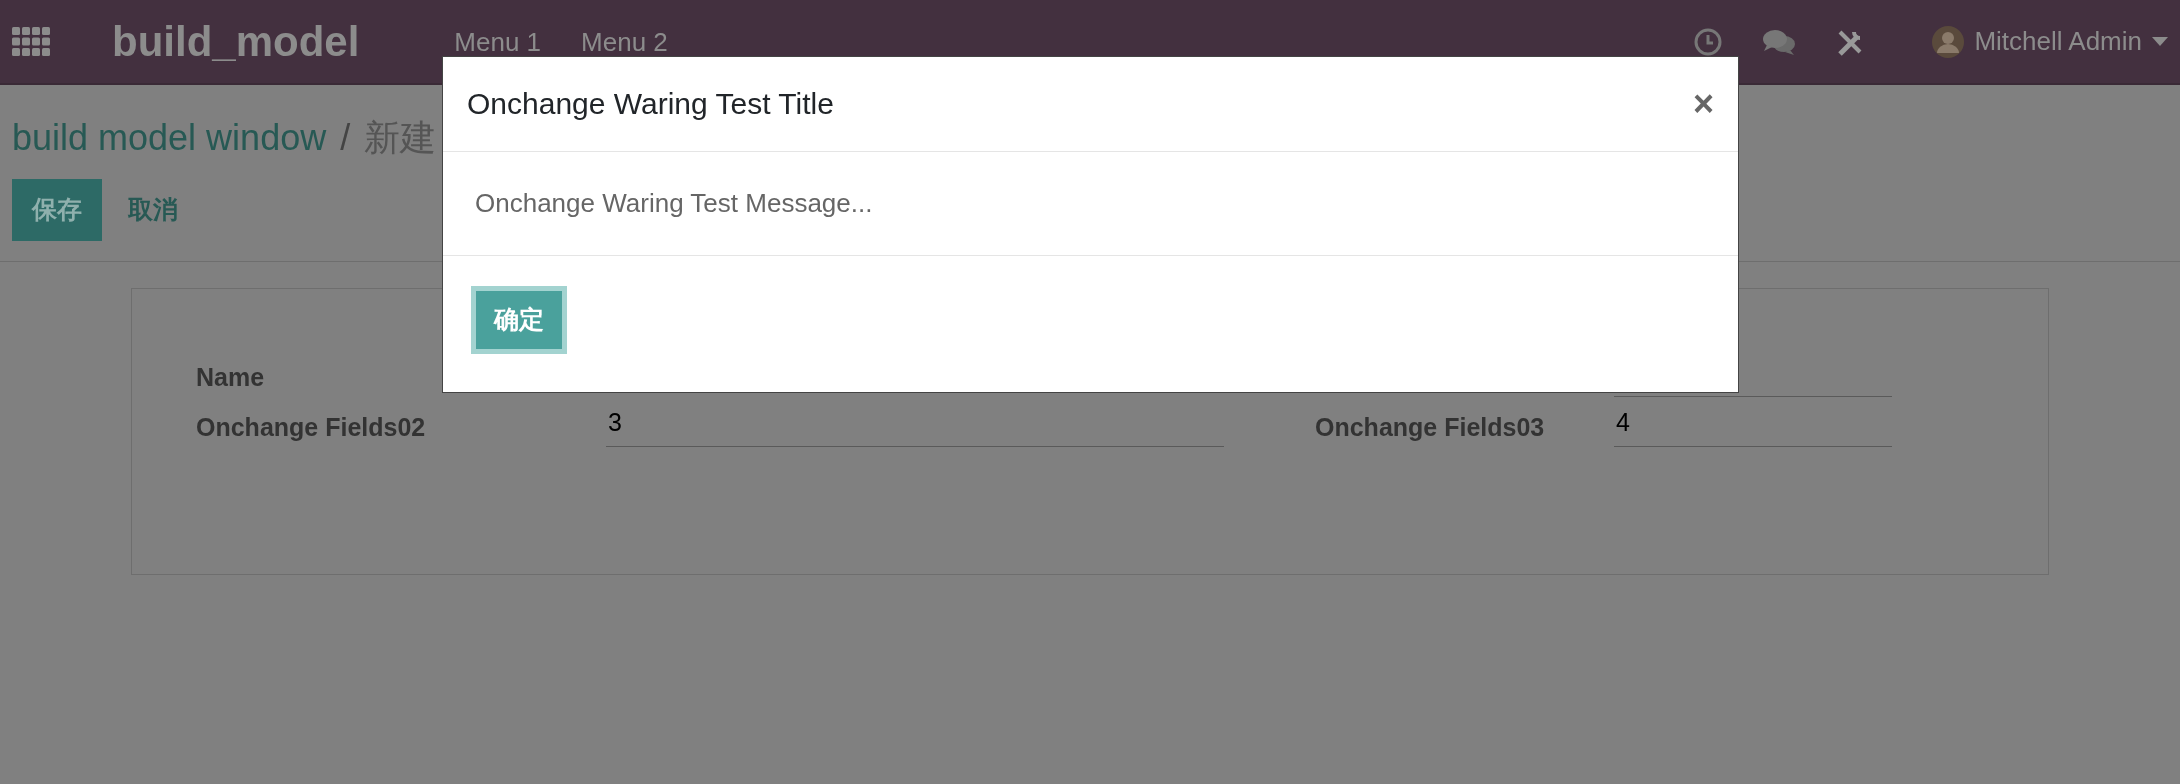 The height and width of the screenshot is (784, 2180). I want to click on discard-button: 取消, so click(153, 210).